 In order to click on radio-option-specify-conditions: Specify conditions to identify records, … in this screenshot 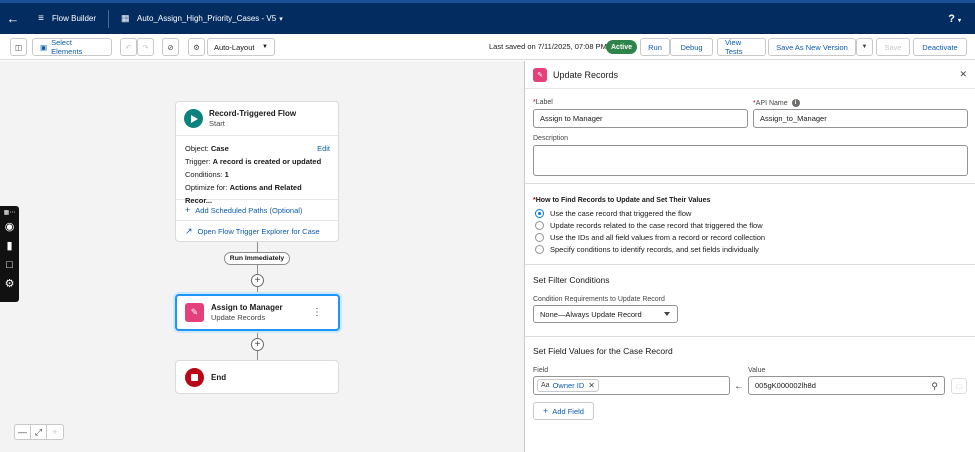, I will do `click(647, 249)`.